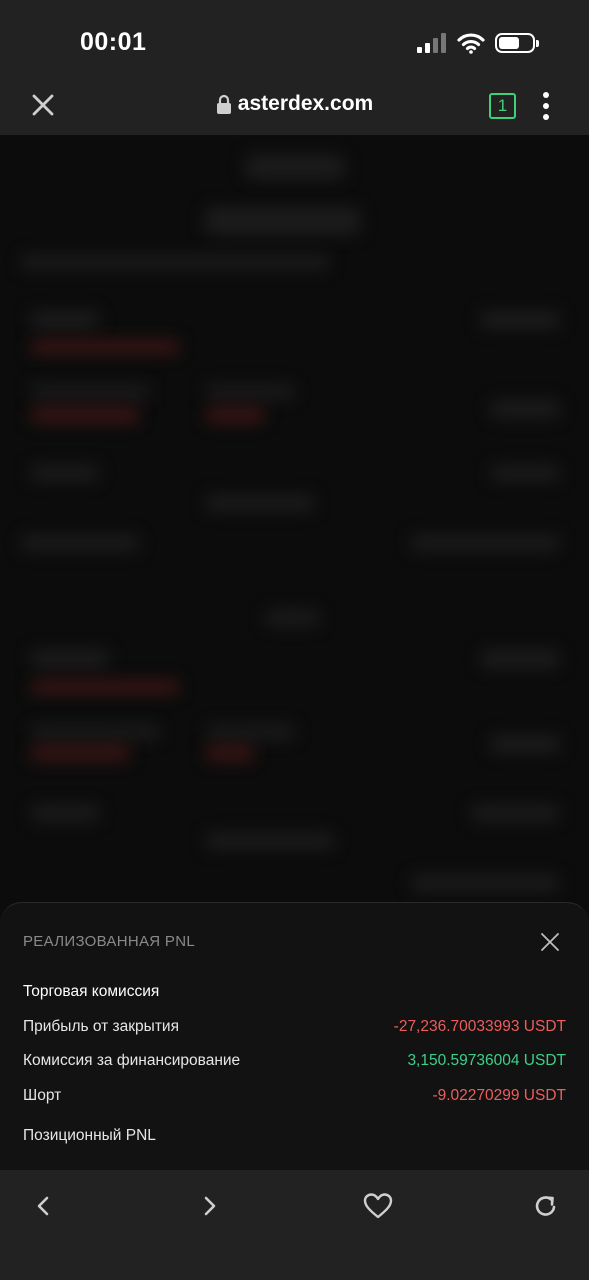  I want to click on cellular-signal-icon, so click(432, 43).